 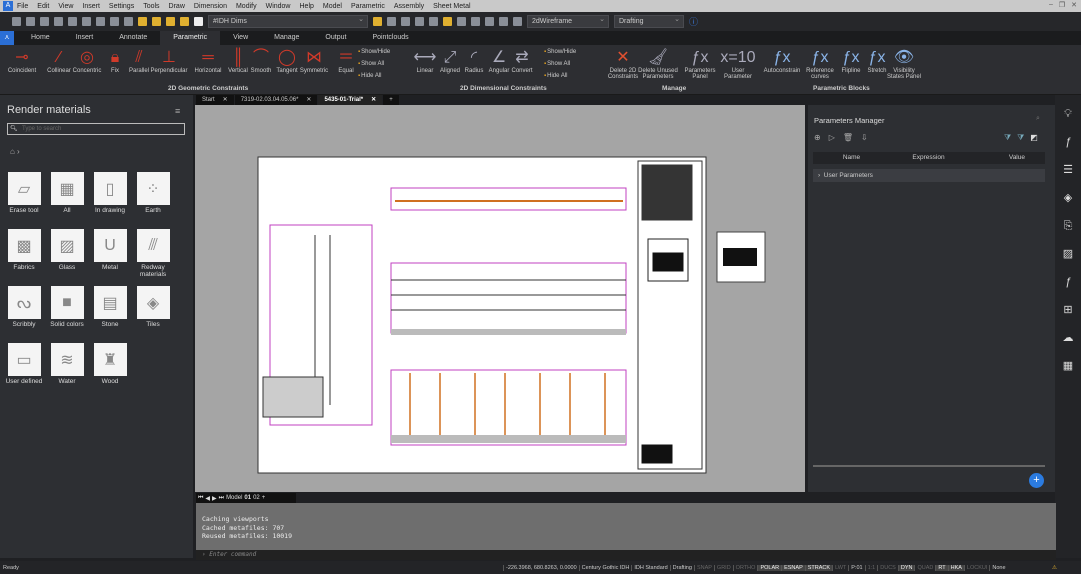 What do you see at coordinates (769, 567) in the screenshot?
I see `status-polar: POLAR` at bounding box center [769, 567].